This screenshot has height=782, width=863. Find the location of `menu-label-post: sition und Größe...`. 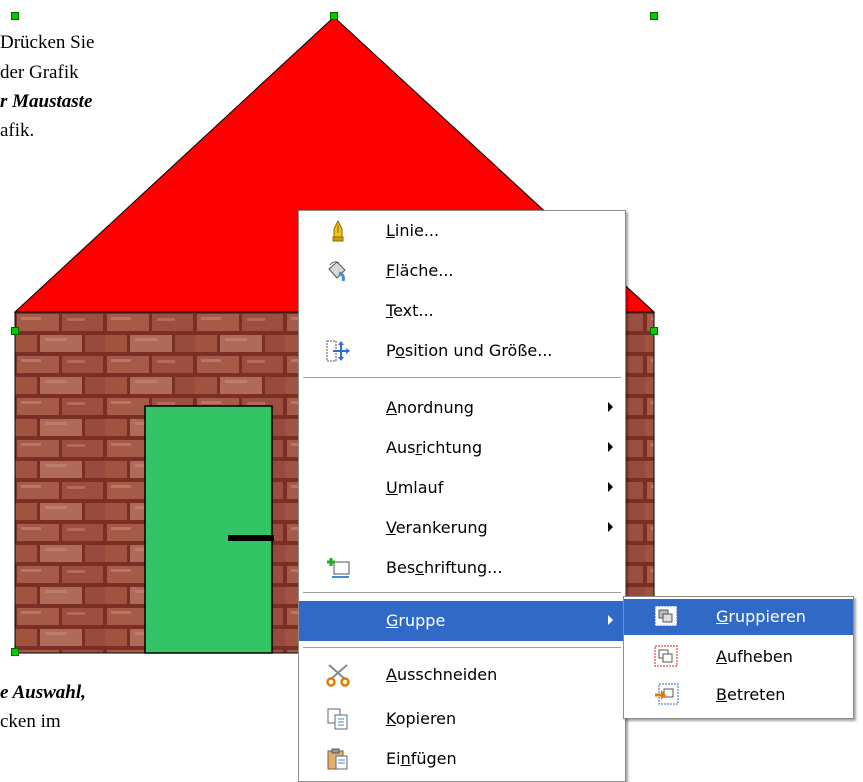

menu-label-post: sition und Größe... is located at coordinates (478, 350).